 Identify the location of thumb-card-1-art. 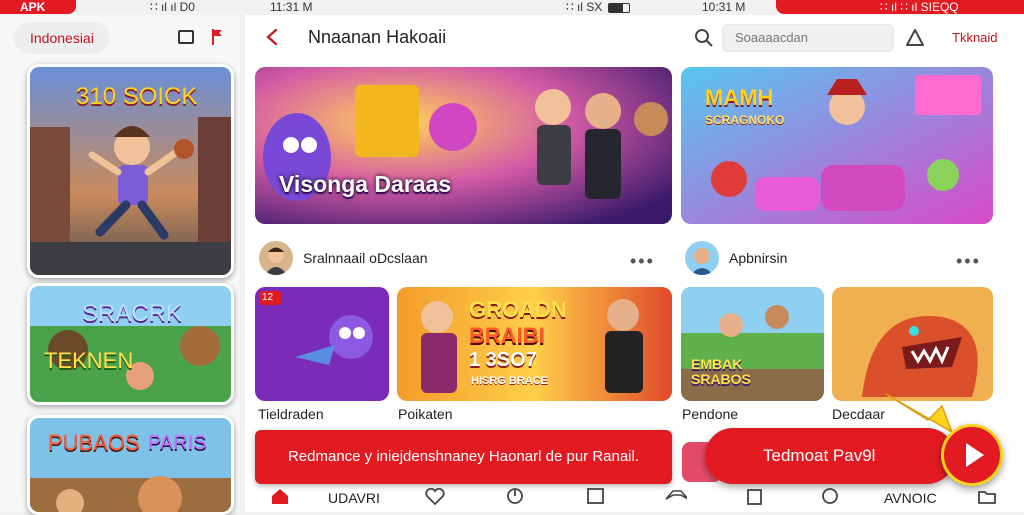
(322, 344).